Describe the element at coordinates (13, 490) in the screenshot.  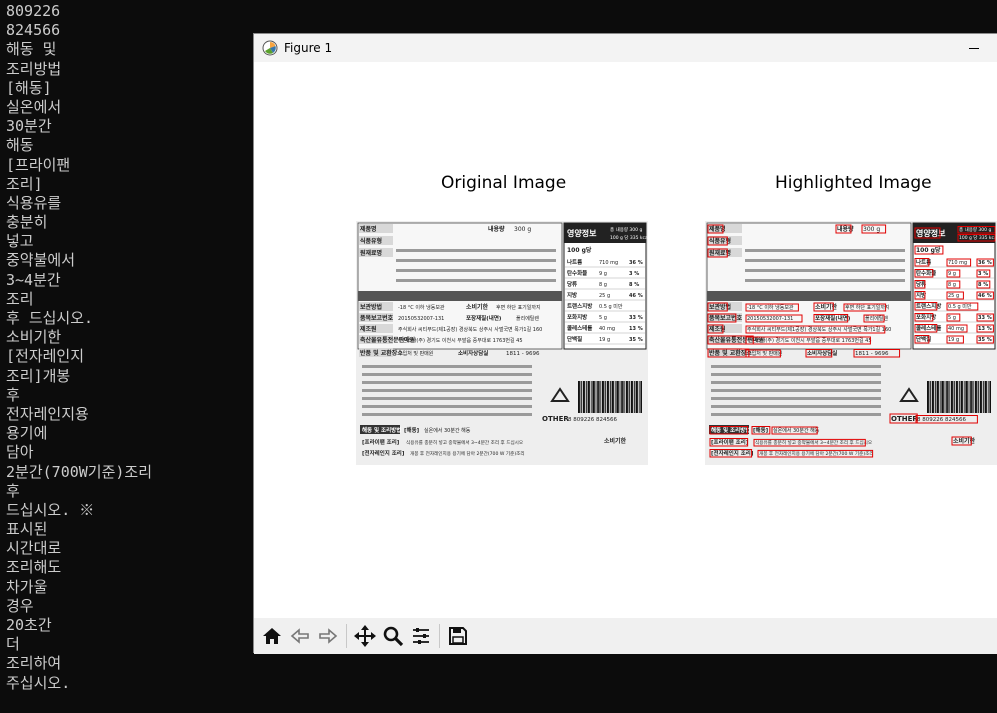
I see `terminal-line: 후` at that location.